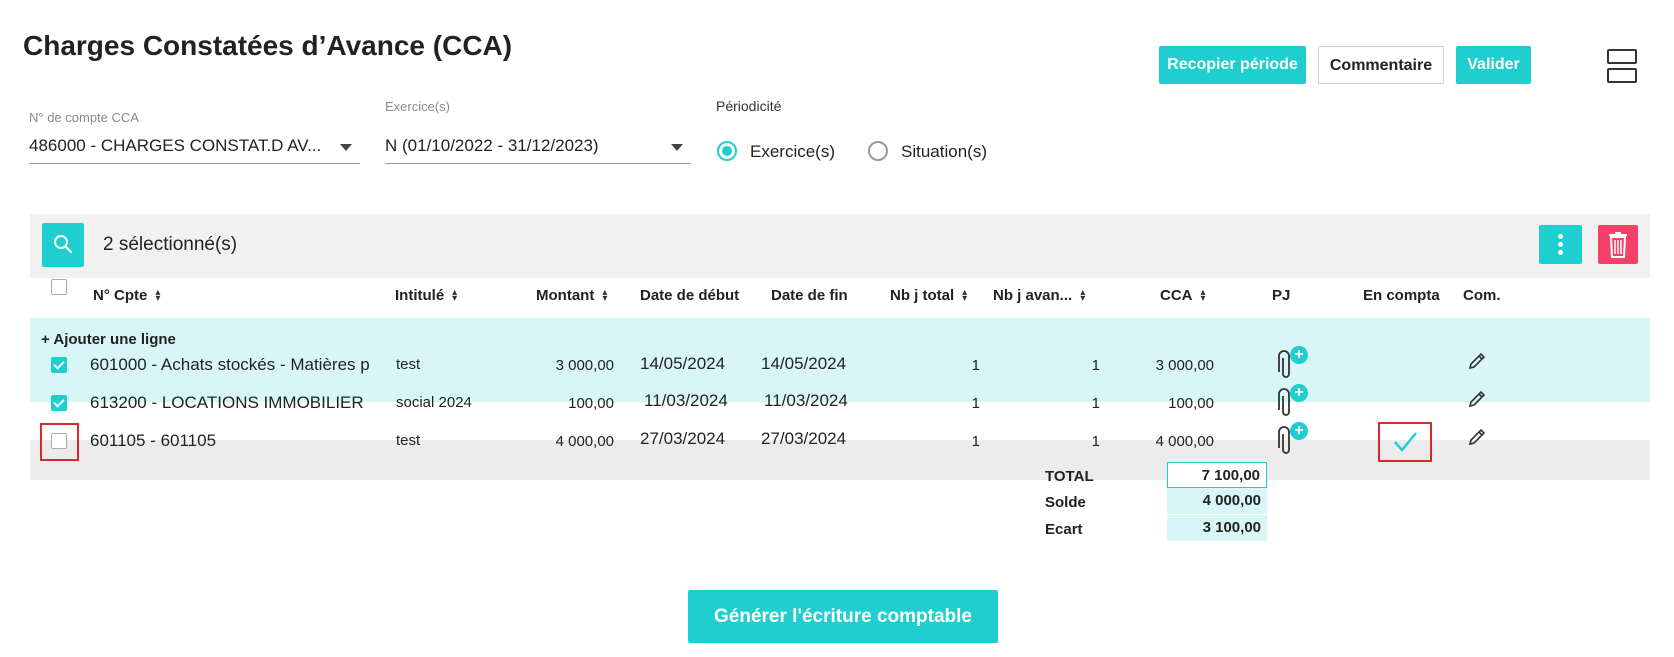 The image size is (1674, 657). I want to click on col-start-date: Date de début, so click(690, 295).